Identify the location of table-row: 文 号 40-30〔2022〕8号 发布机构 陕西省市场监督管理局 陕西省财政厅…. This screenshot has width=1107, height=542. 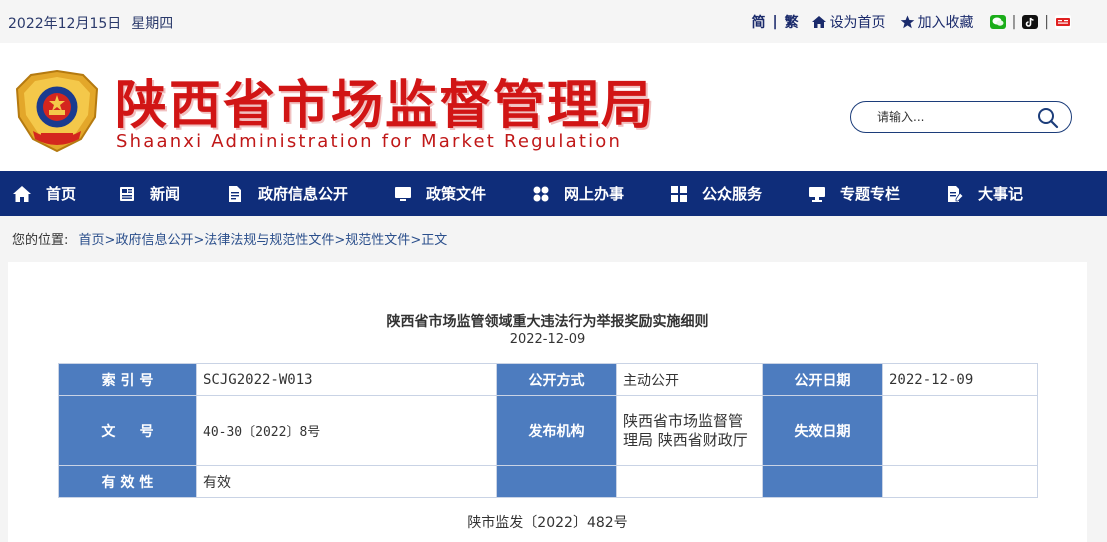
(548, 430).